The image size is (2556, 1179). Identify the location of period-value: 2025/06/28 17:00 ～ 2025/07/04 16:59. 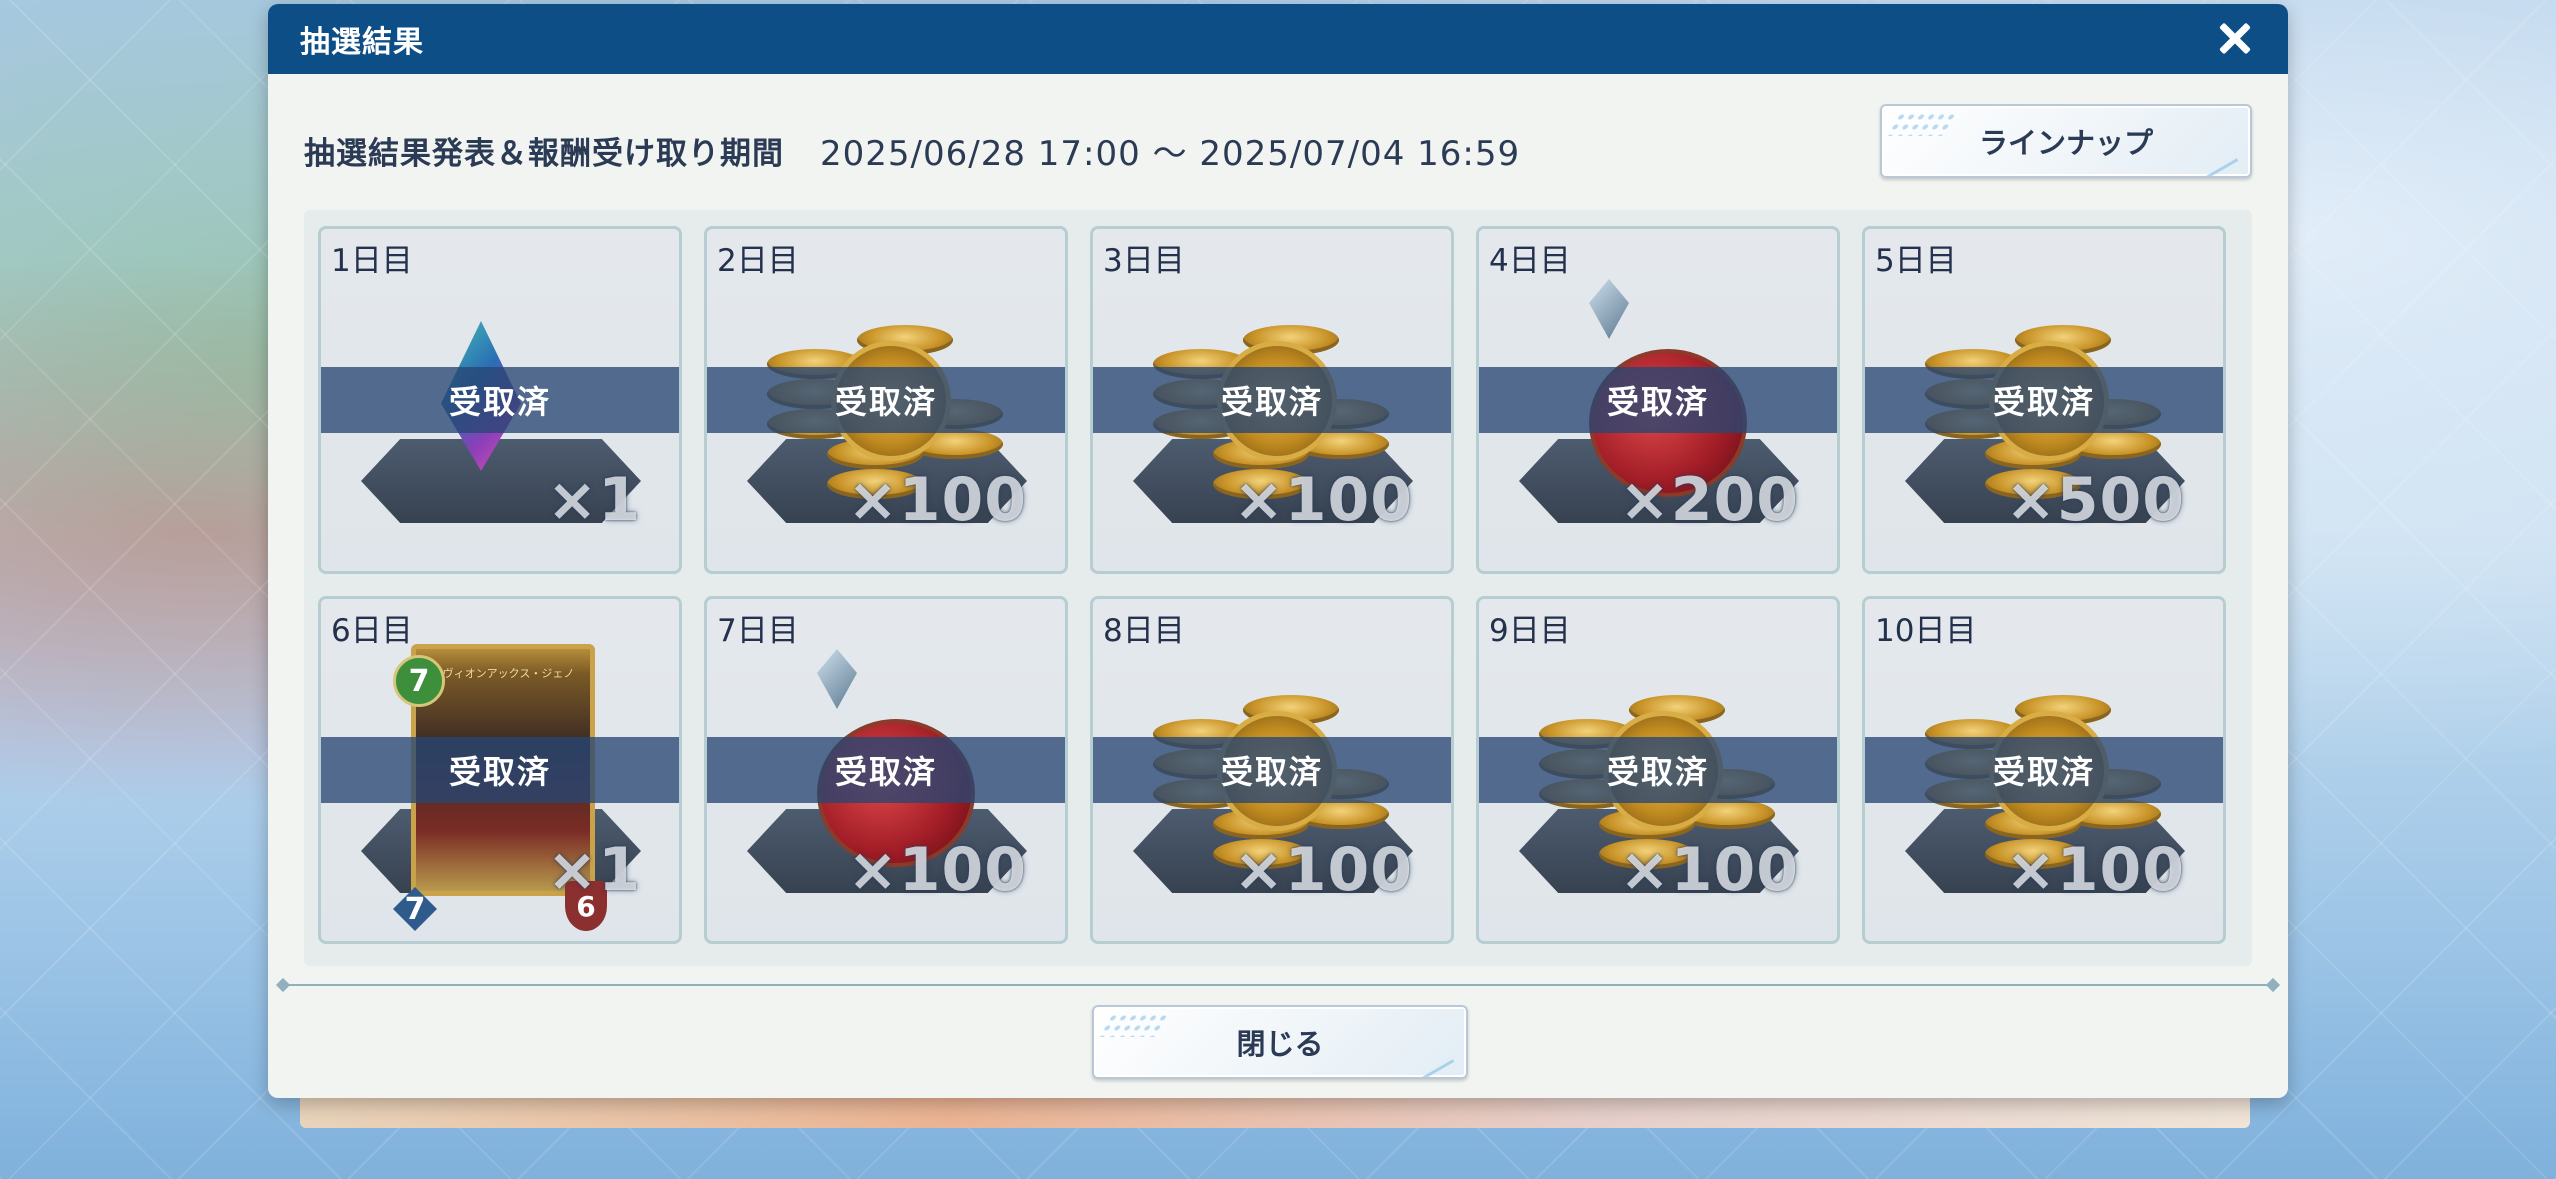
(1170, 153).